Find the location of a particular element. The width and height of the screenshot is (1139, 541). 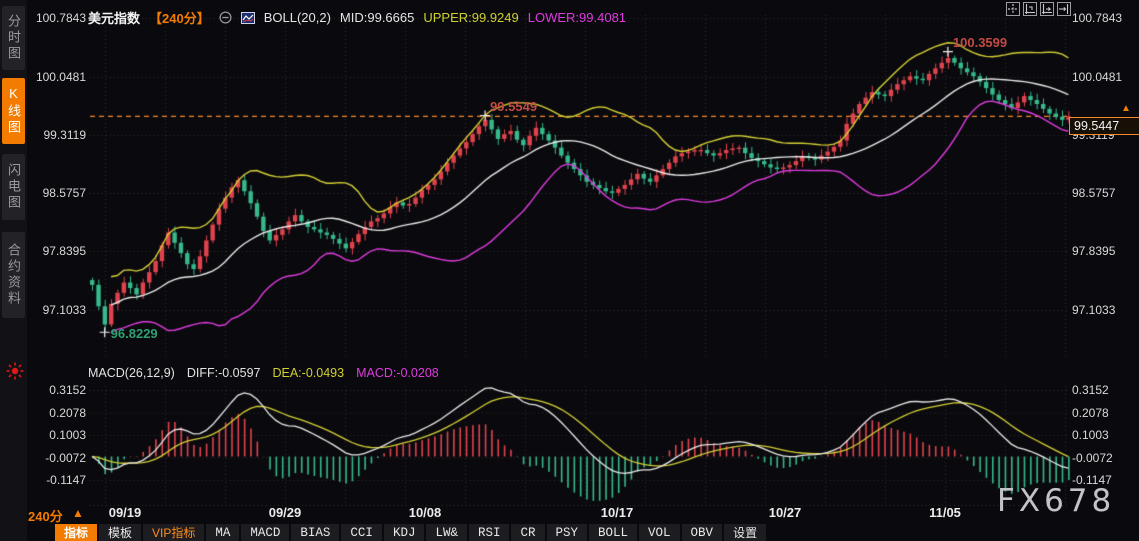

axis-fit-icon is located at coordinates (1030, 9).